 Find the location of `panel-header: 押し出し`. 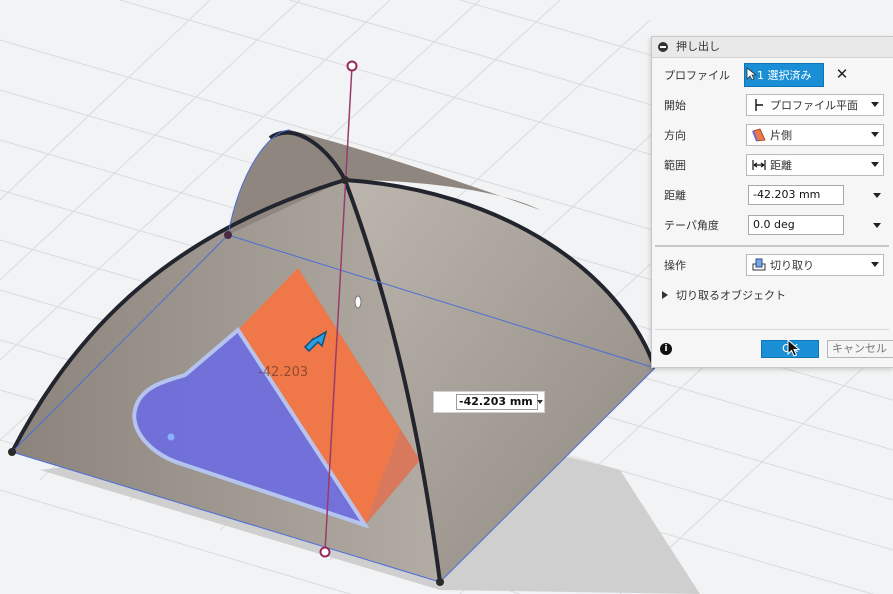

panel-header: 押し出し is located at coordinates (772, 47).